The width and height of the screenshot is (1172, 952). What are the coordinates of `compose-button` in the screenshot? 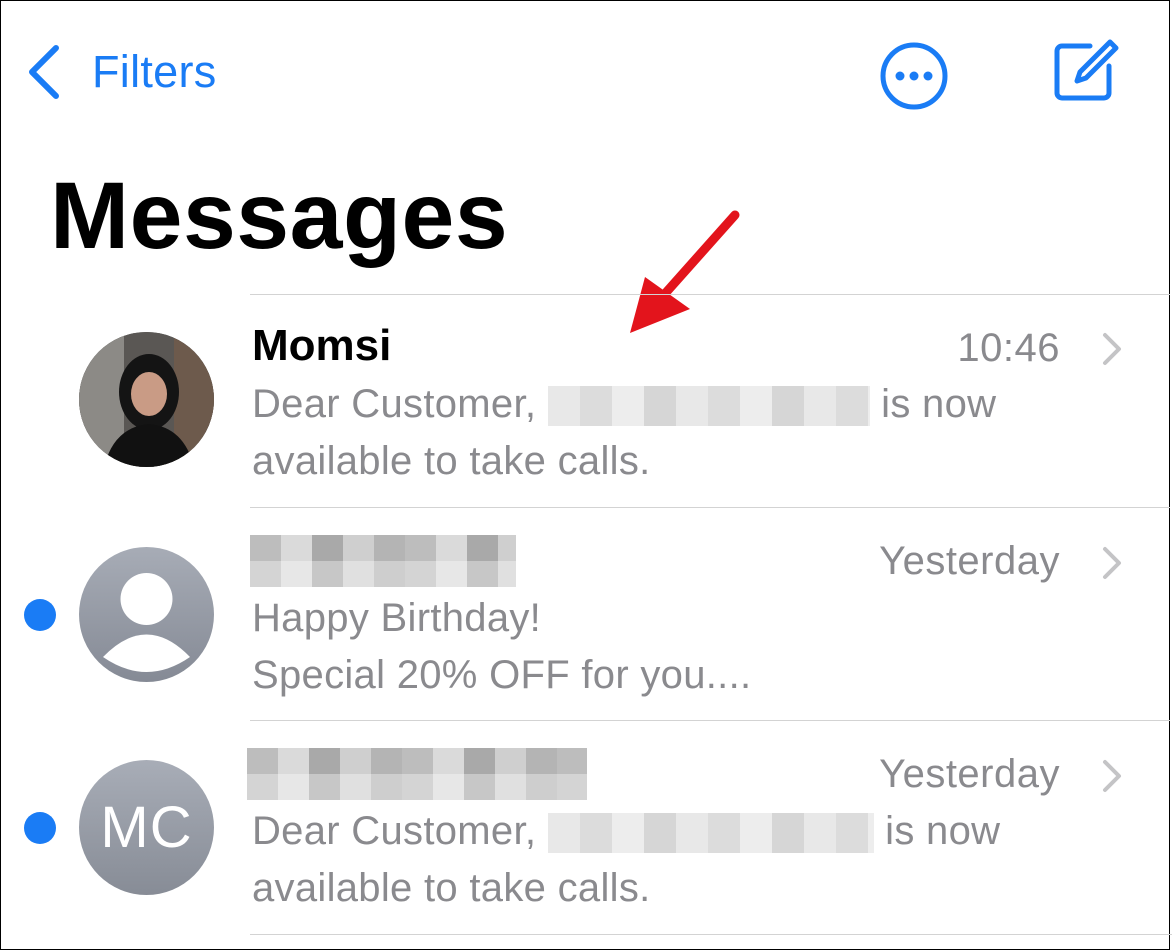 It's located at (1088, 71).